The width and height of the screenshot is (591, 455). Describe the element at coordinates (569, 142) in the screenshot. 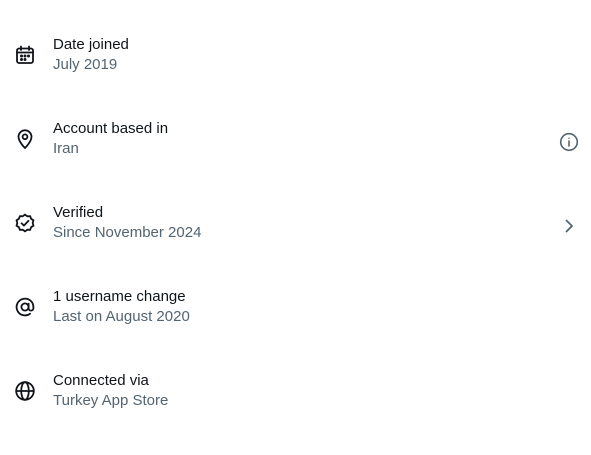

I see `info-icon` at that location.